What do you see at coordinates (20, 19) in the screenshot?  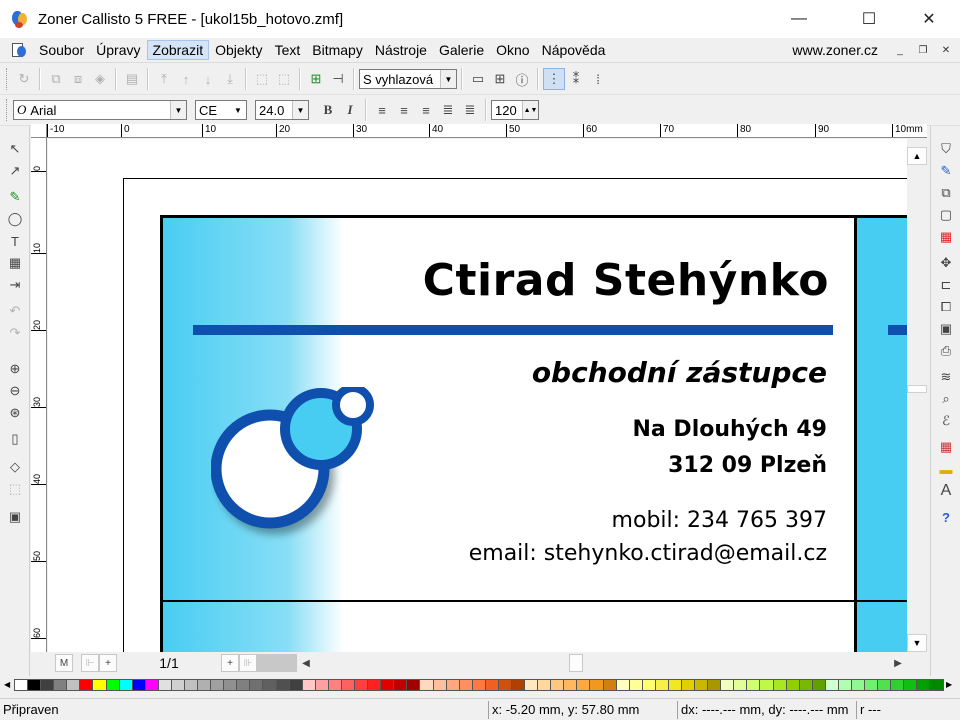 I see `parrot-app-icon` at bounding box center [20, 19].